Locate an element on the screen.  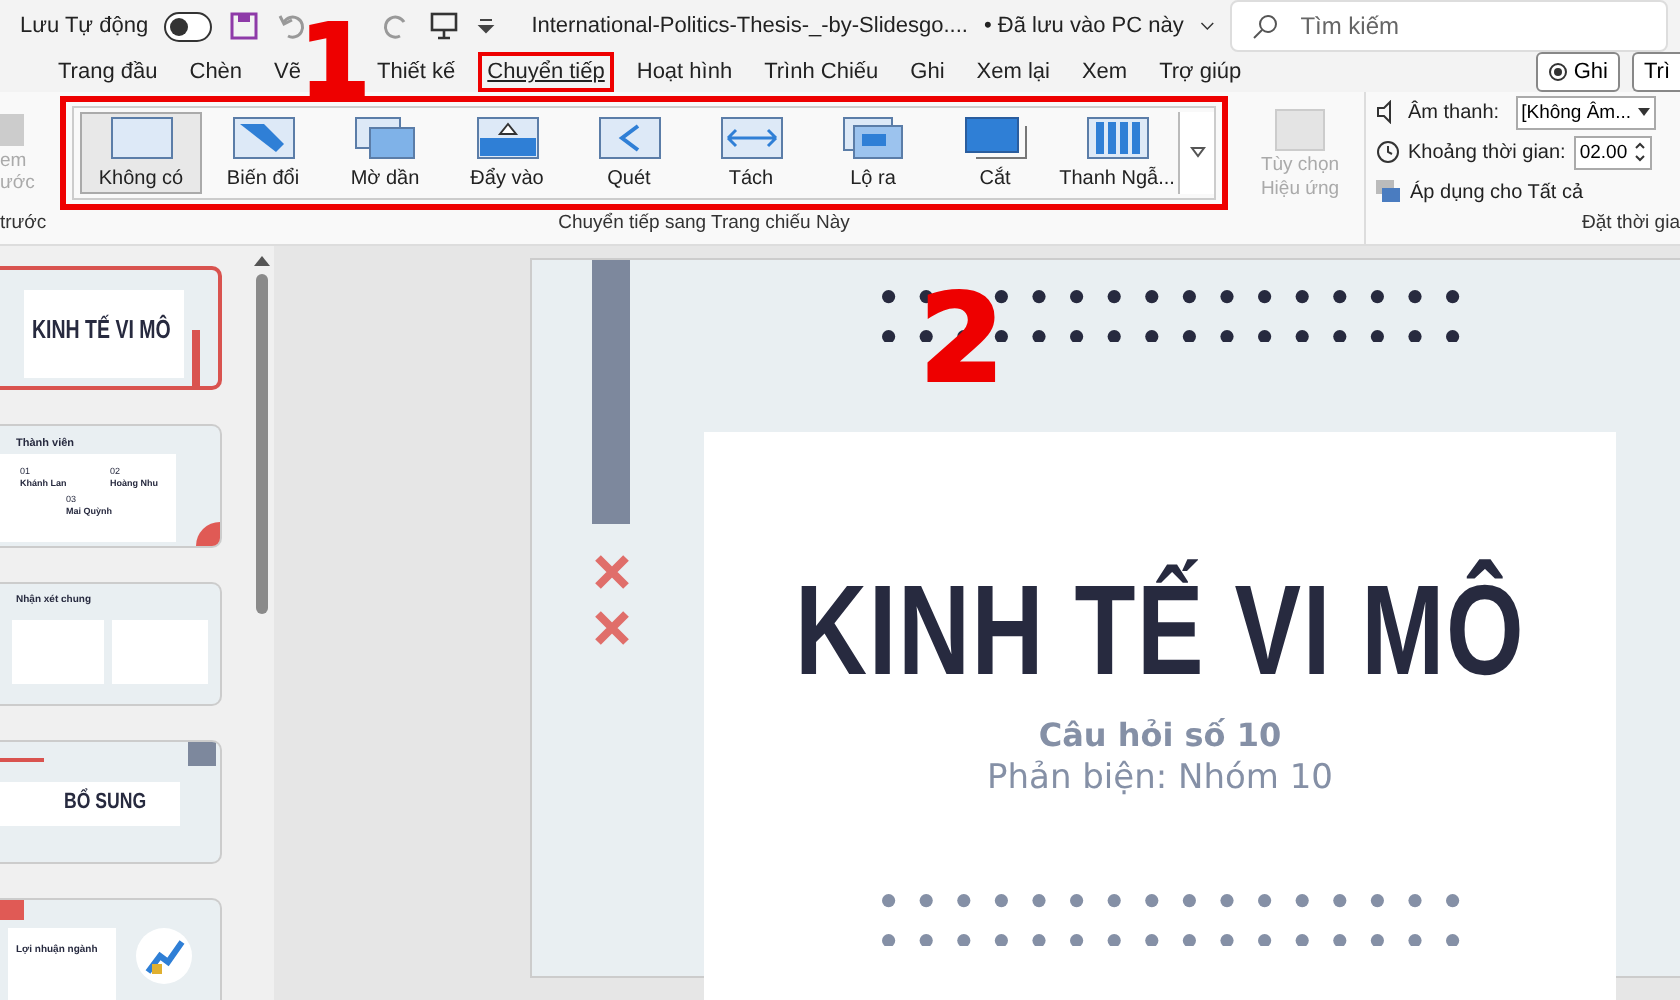
apply-all-icon is located at coordinates (1389, 192).